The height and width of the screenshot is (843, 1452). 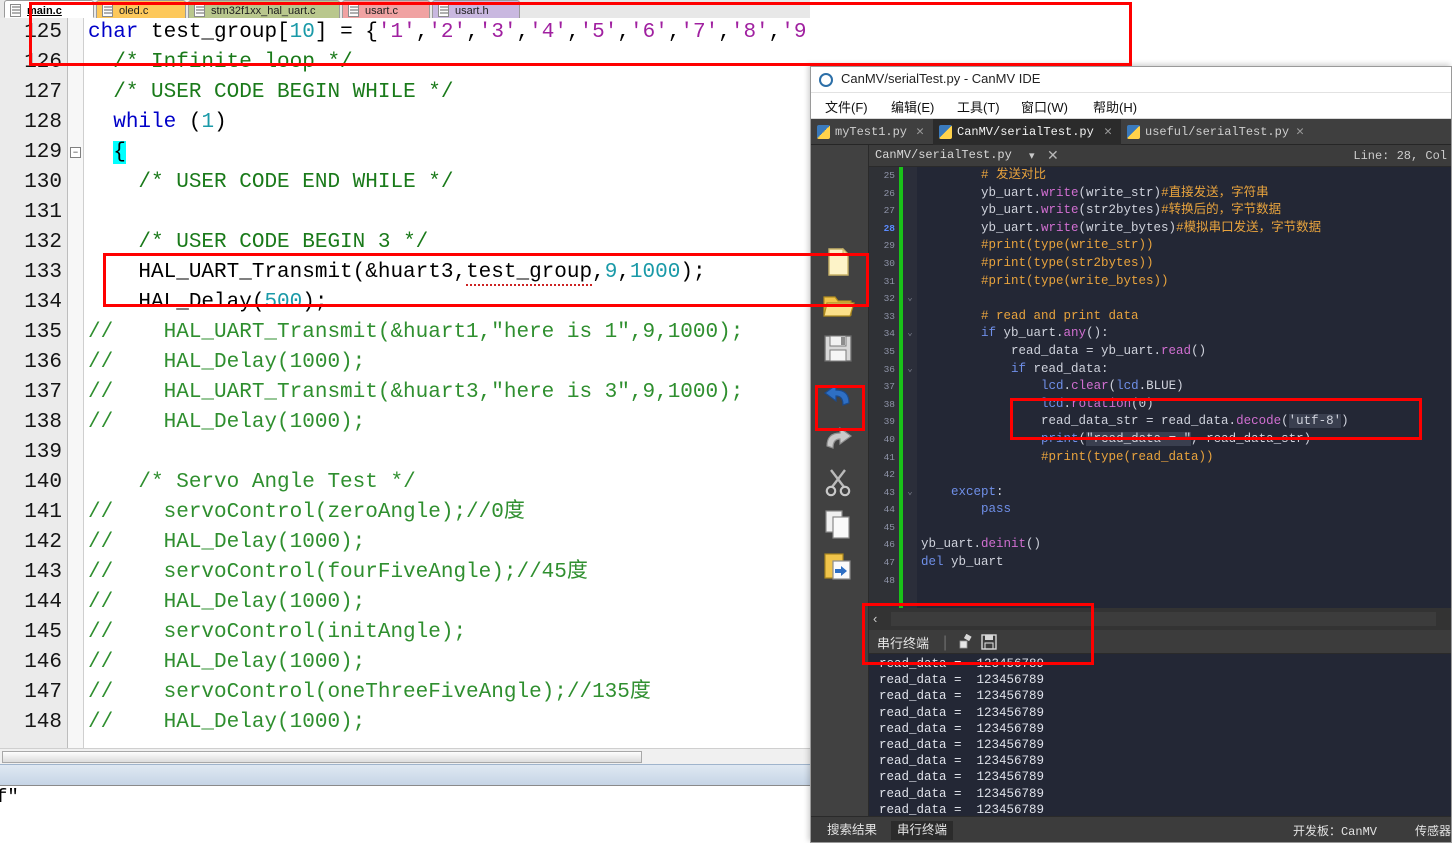 I want to click on python-code-line: 27 yb_uart.write(str2bytes)#转换后的，字节数据, so click(x=1160, y=211).